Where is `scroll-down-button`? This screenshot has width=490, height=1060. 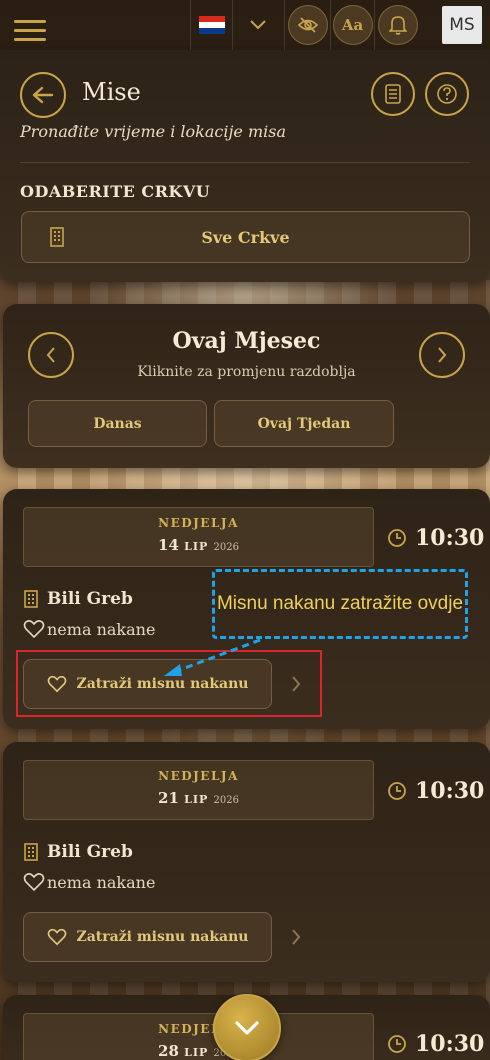
scroll-down-button is located at coordinates (247, 1027).